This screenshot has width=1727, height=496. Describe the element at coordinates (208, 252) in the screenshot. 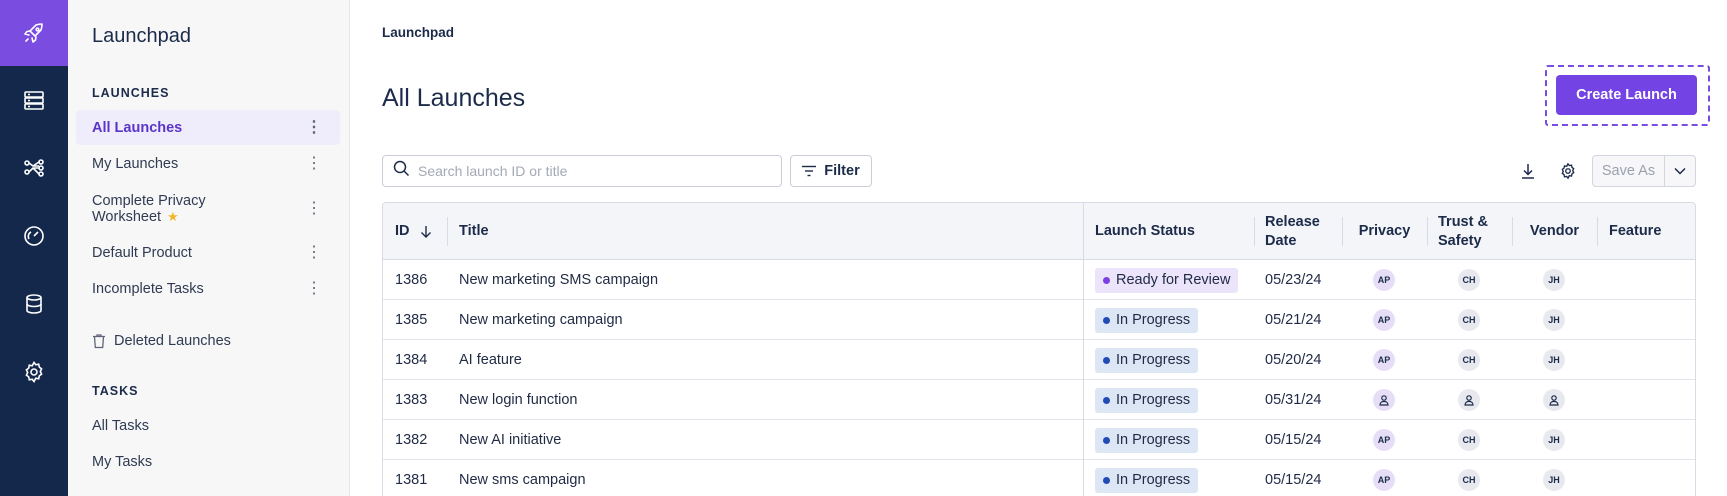

I see `sidebar-item-default-product: Default Product ⋮` at that location.